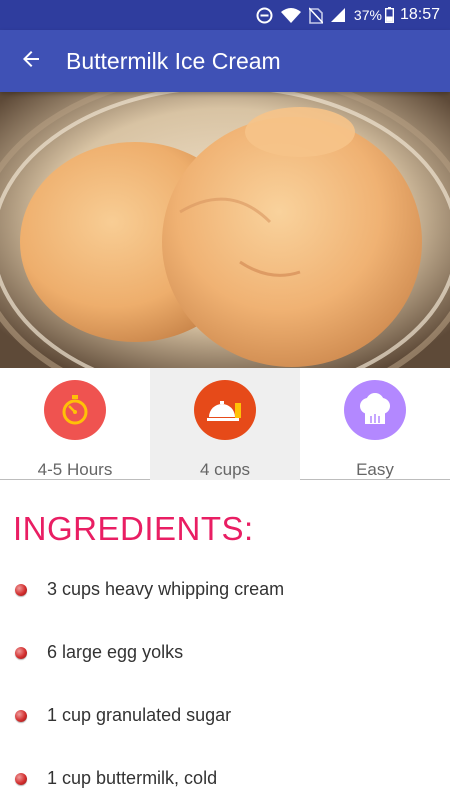 This screenshot has width=450, height=800. I want to click on serving-dish-icon, so click(225, 410).